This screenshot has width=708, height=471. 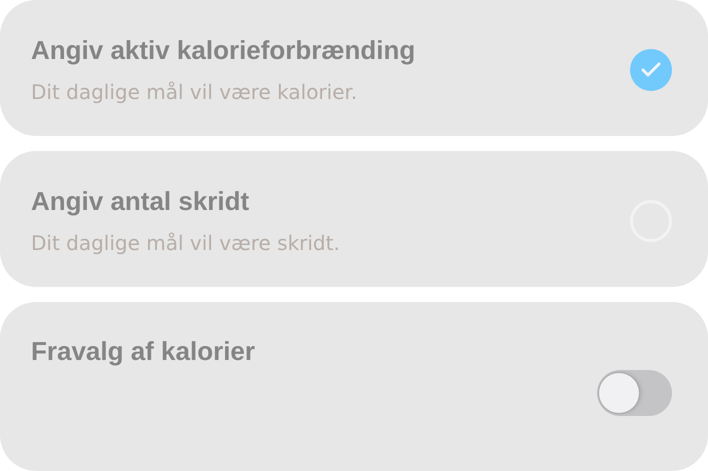 I want to click on option-subtitle: Dit daglige mål vil være skridt., so click(x=185, y=243).